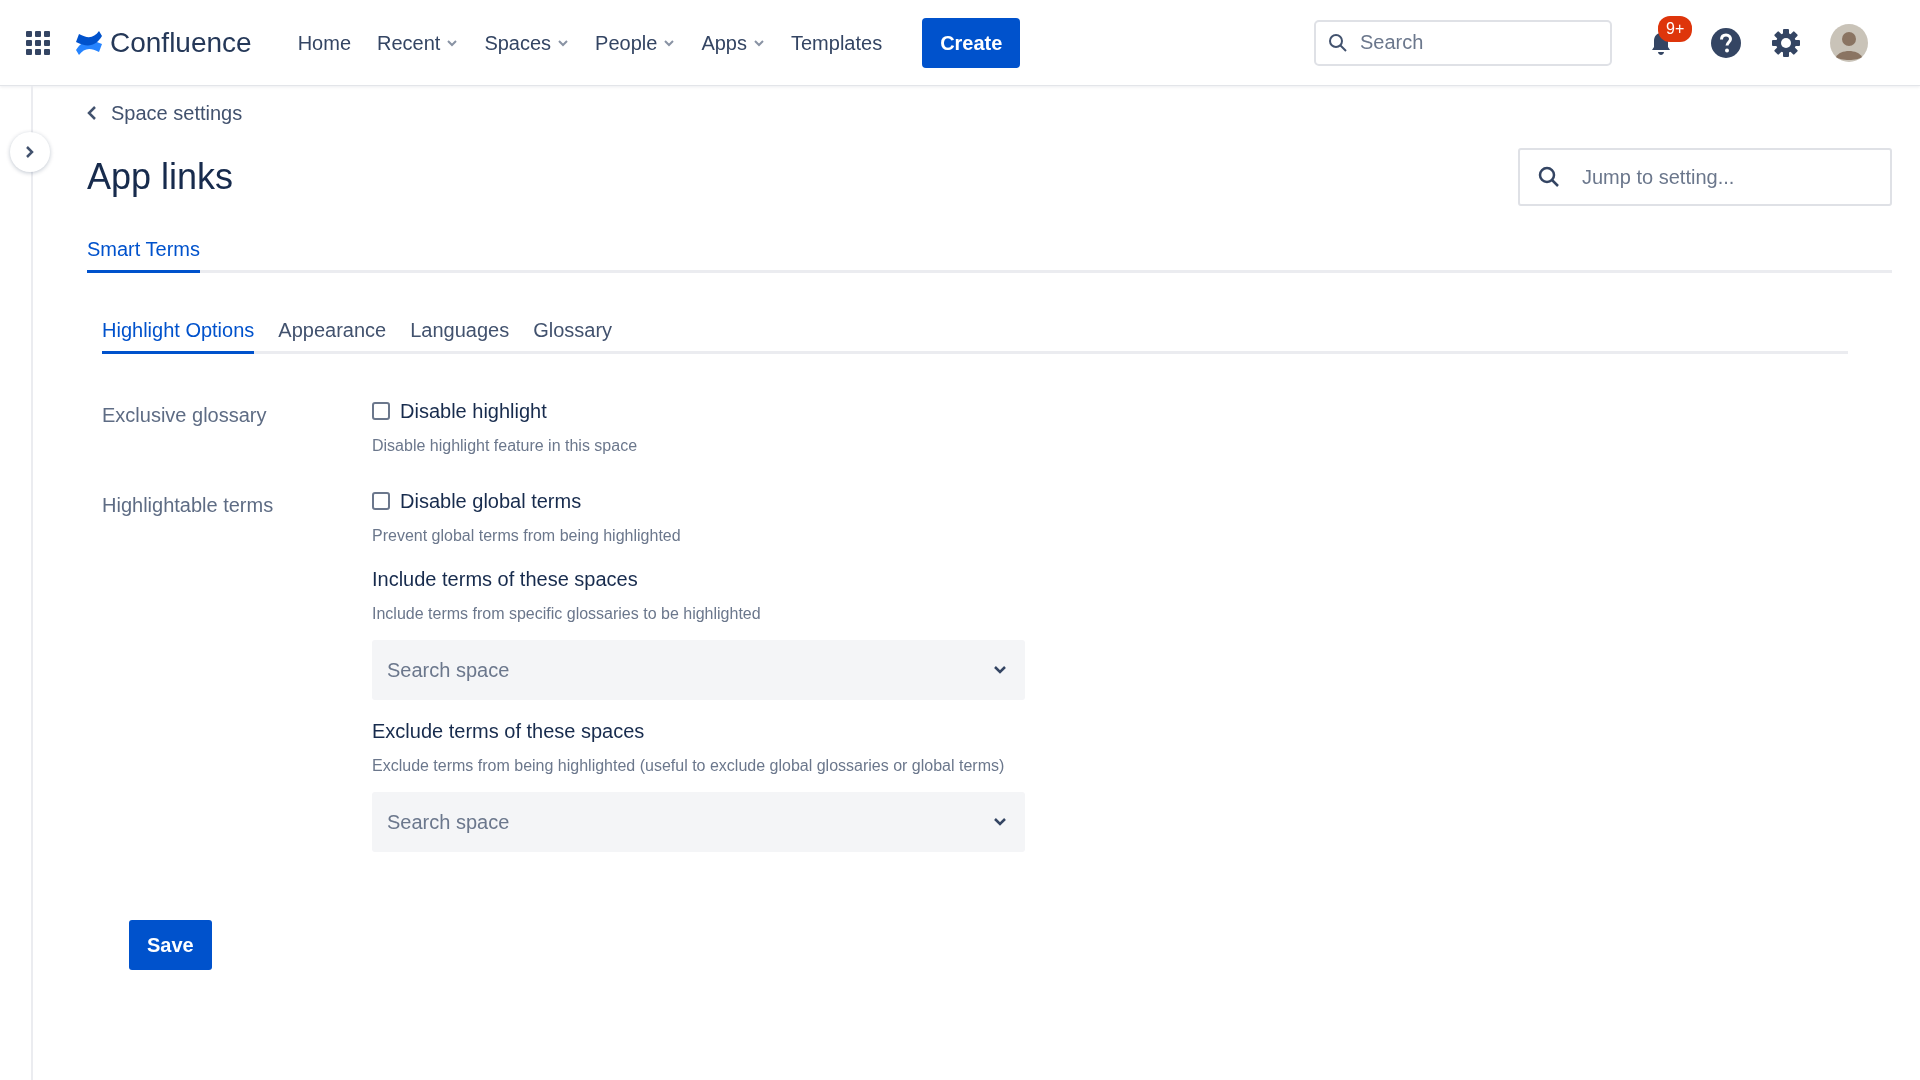 The width and height of the screenshot is (1920, 1080). What do you see at coordinates (38, 42) in the screenshot?
I see `app-switcher-icon` at bounding box center [38, 42].